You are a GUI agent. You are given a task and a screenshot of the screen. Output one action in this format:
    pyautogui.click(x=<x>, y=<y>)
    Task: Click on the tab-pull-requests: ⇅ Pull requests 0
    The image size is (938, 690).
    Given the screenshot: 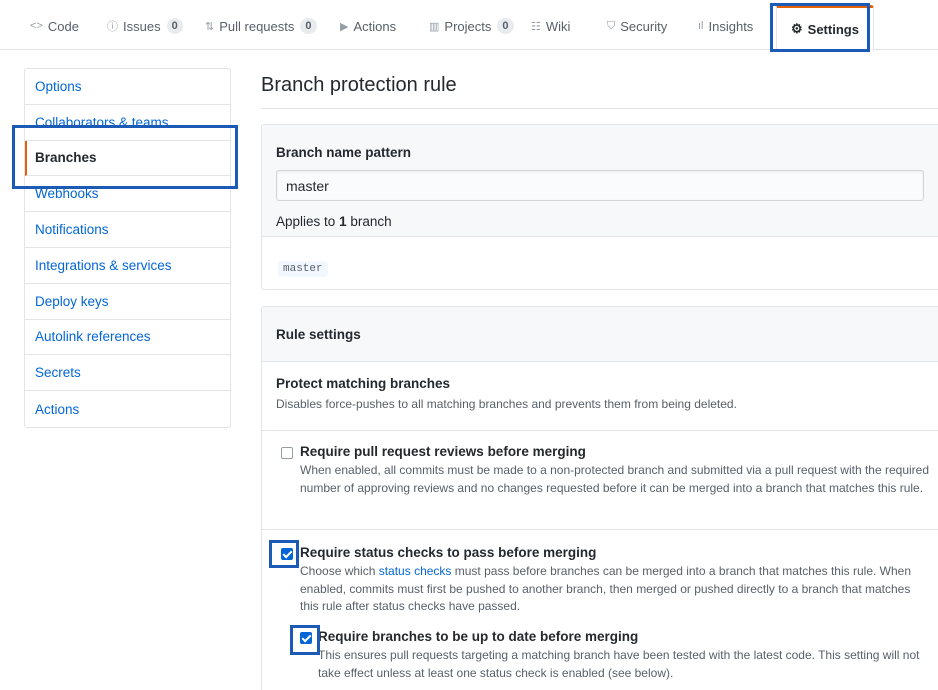 What is the action you would take?
    pyautogui.click(x=261, y=26)
    